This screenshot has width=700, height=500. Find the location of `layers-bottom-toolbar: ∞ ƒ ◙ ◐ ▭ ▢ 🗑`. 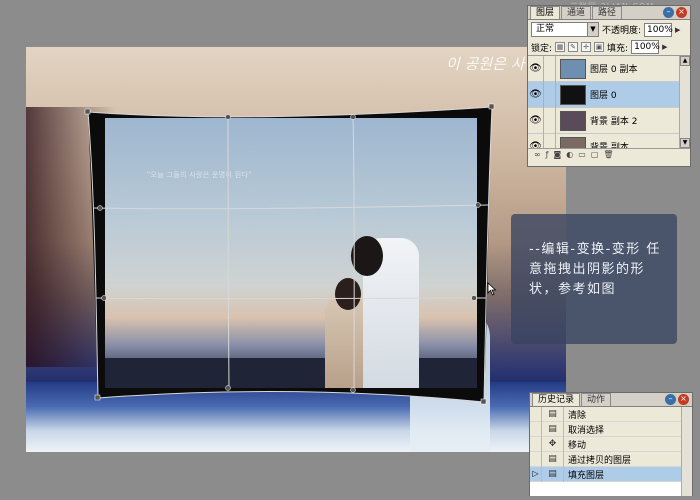

layers-bottom-toolbar: ∞ ƒ ◙ ◐ ▭ ▢ 🗑 is located at coordinates (609, 154).